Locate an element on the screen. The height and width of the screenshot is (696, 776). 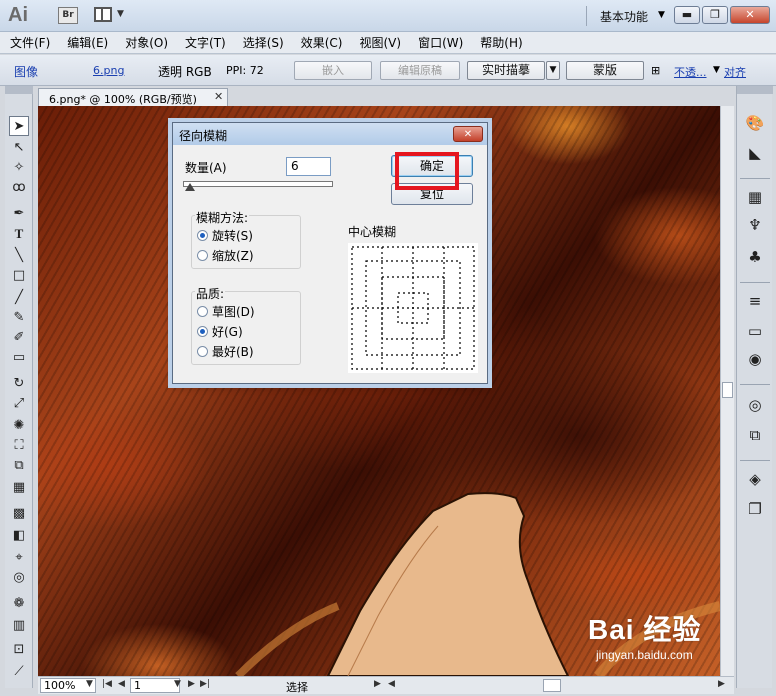
document-tab: 6.png* @ 100% (RGB/预览) ✕ is located at coordinates (133, 97).